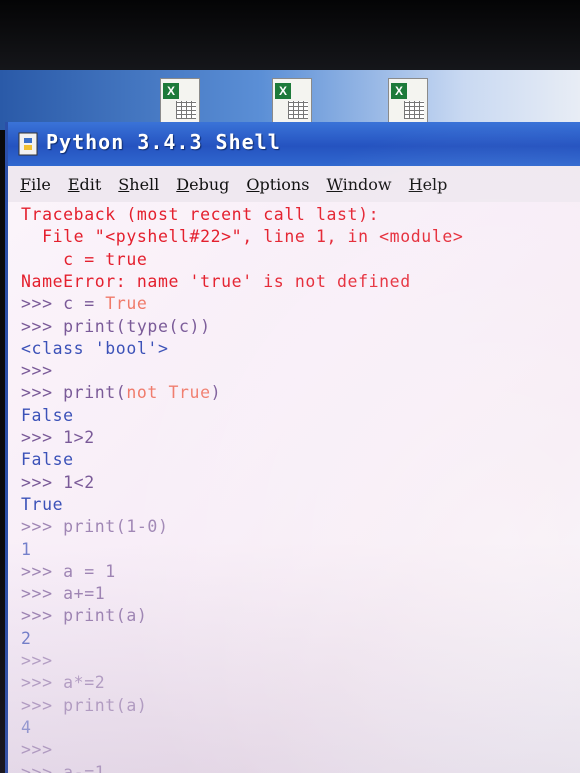 Image resolution: width=580 pixels, height=773 pixels. Describe the element at coordinates (26, 727) in the screenshot. I see `shell-output-line: 4` at that location.